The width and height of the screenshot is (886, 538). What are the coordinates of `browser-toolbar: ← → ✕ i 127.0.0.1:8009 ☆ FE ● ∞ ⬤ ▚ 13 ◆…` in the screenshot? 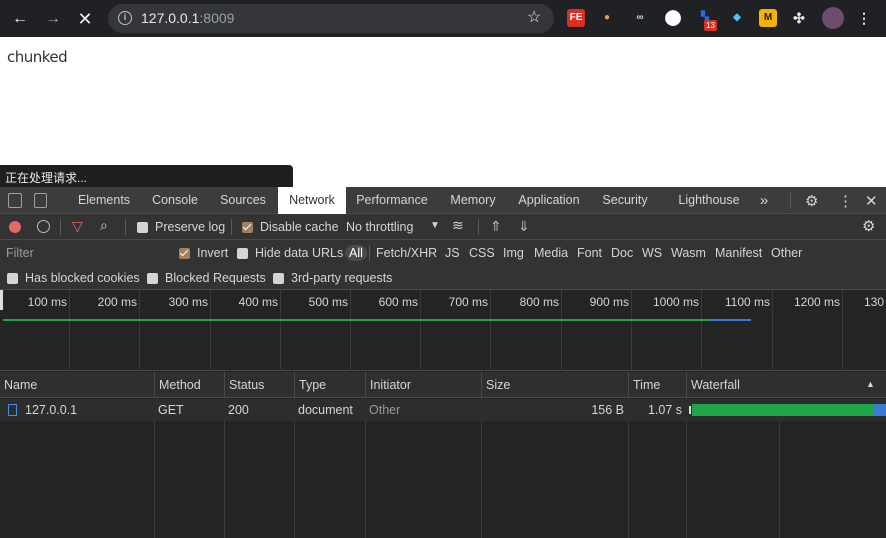 It's located at (443, 18).